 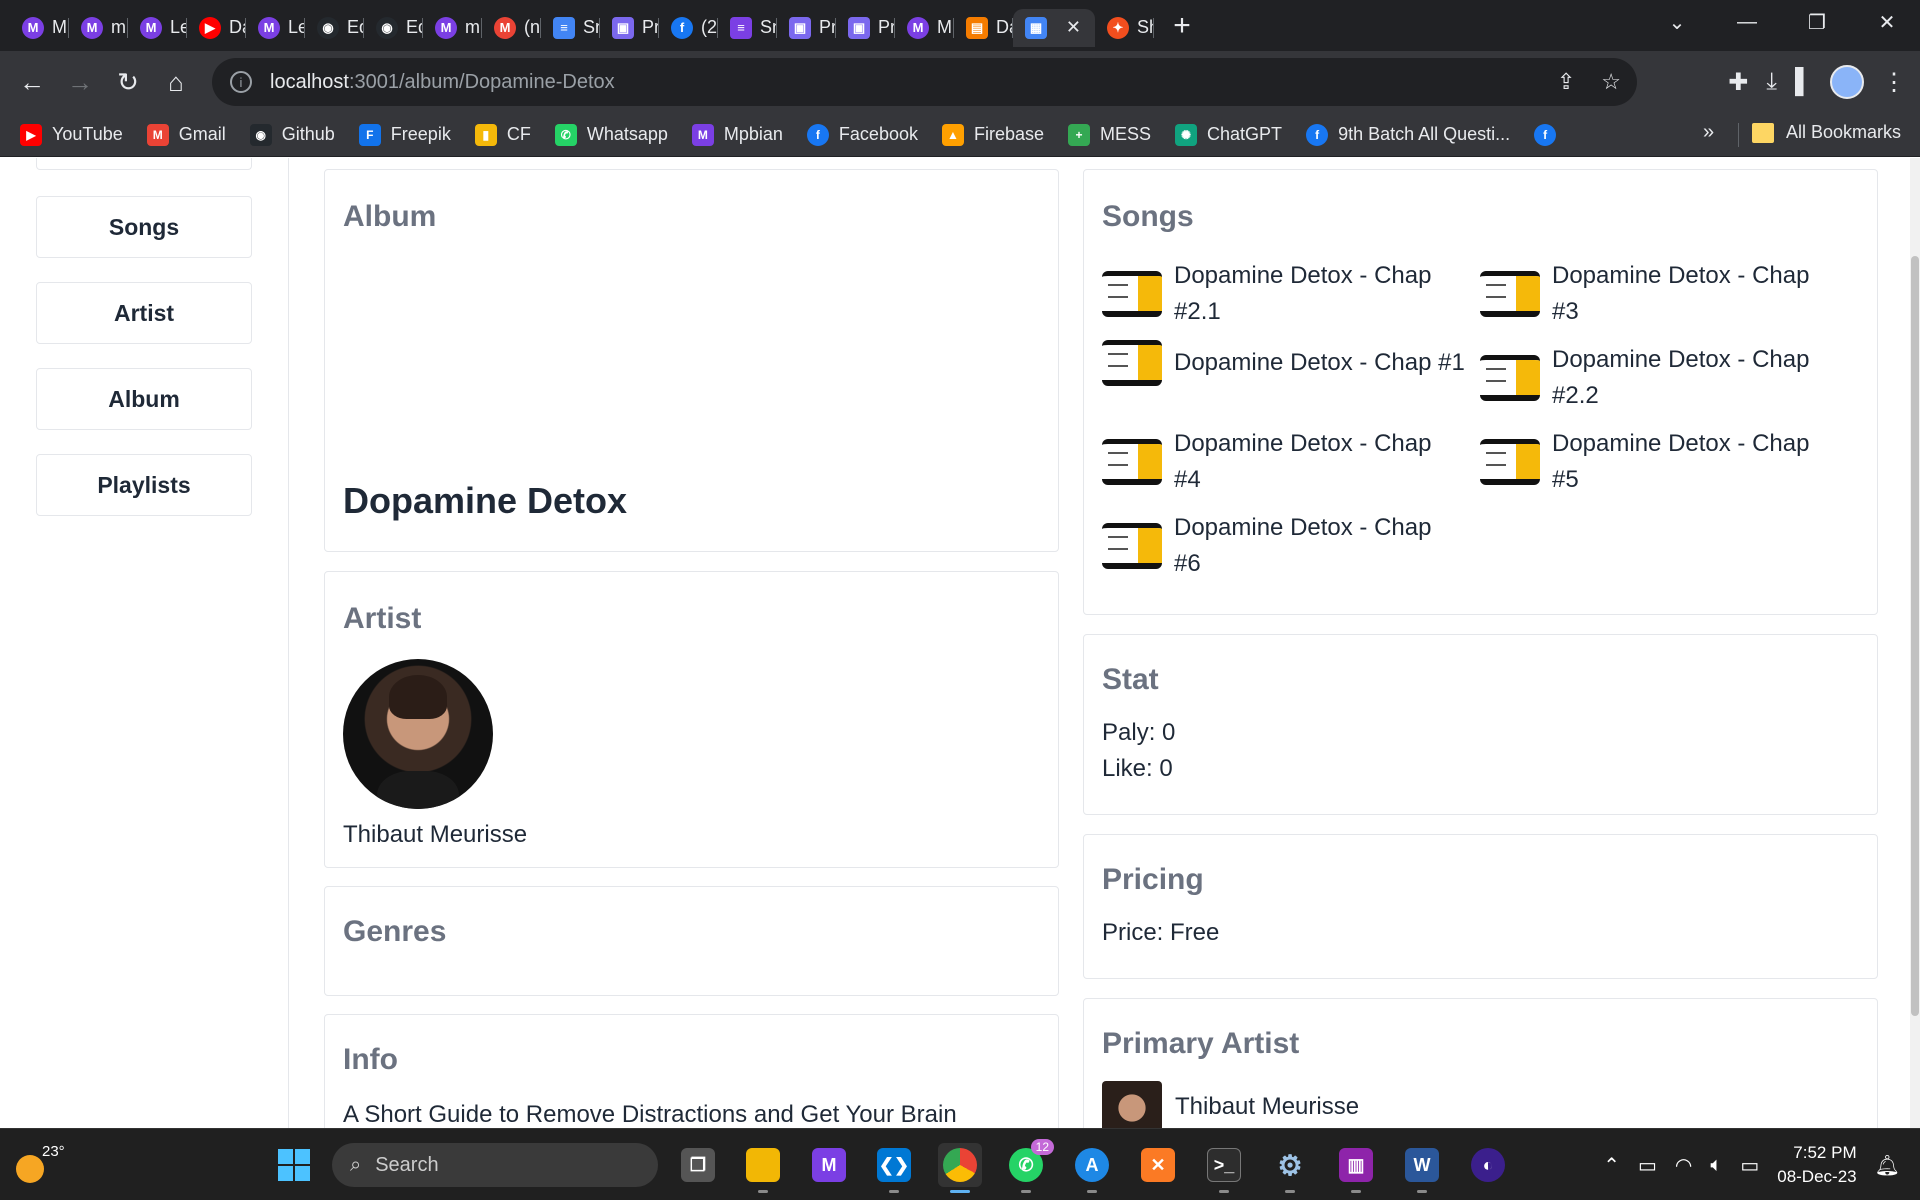 I want to click on whatsapp-button: ✆ 12, so click(x=1029, y=1166).